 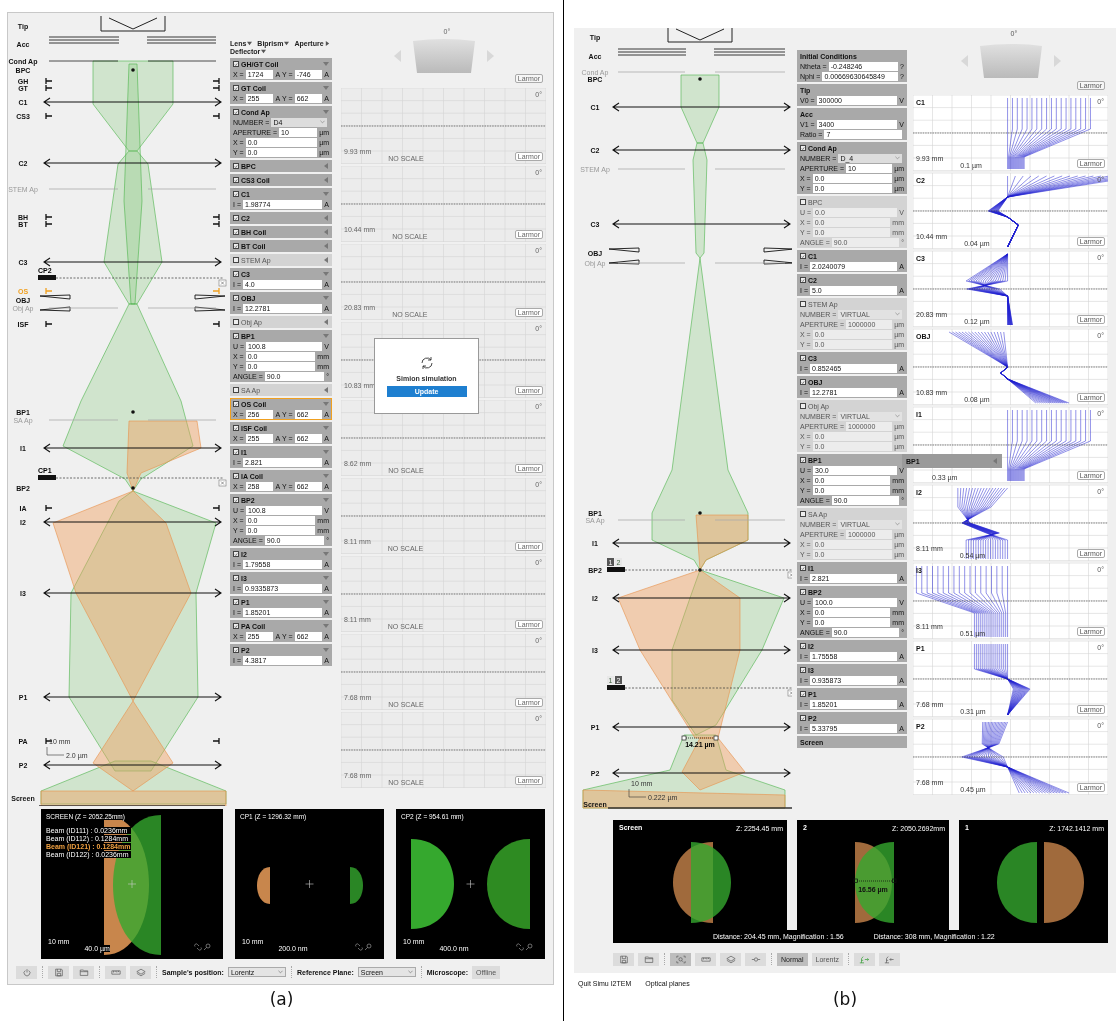 What do you see at coordinates (680, 959) in the screenshot?
I see `zoom-button` at bounding box center [680, 959].